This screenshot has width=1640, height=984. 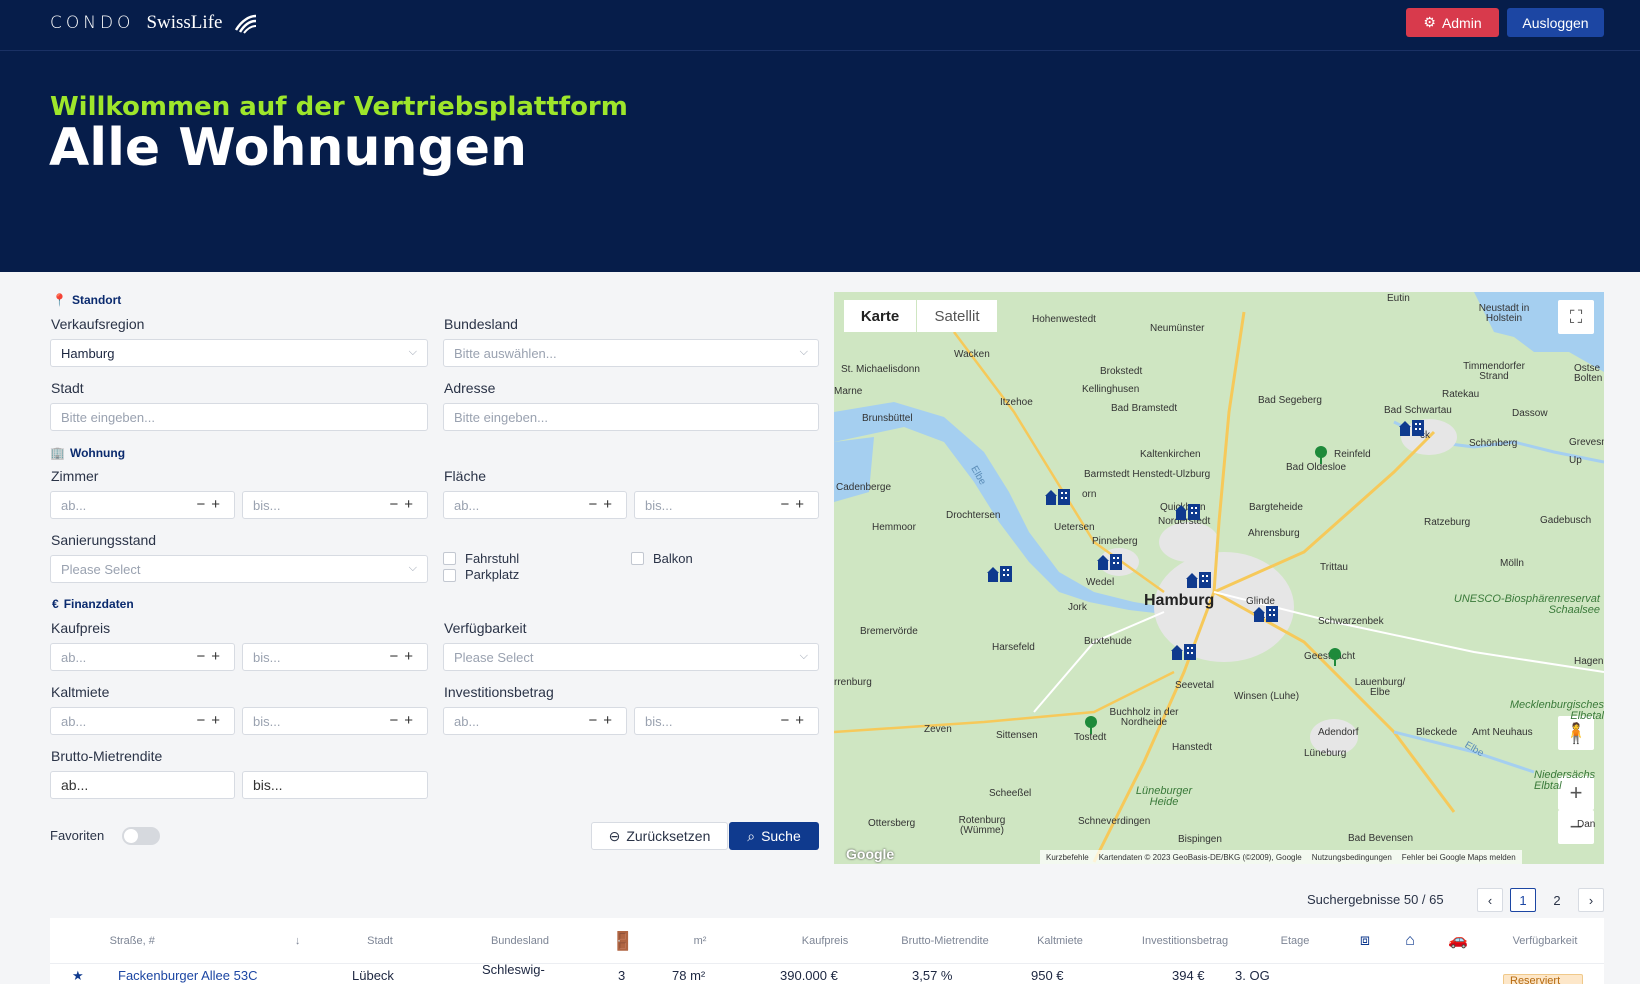 What do you see at coordinates (623, 941) in the screenshot?
I see `door-icon: 🚪` at bounding box center [623, 941].